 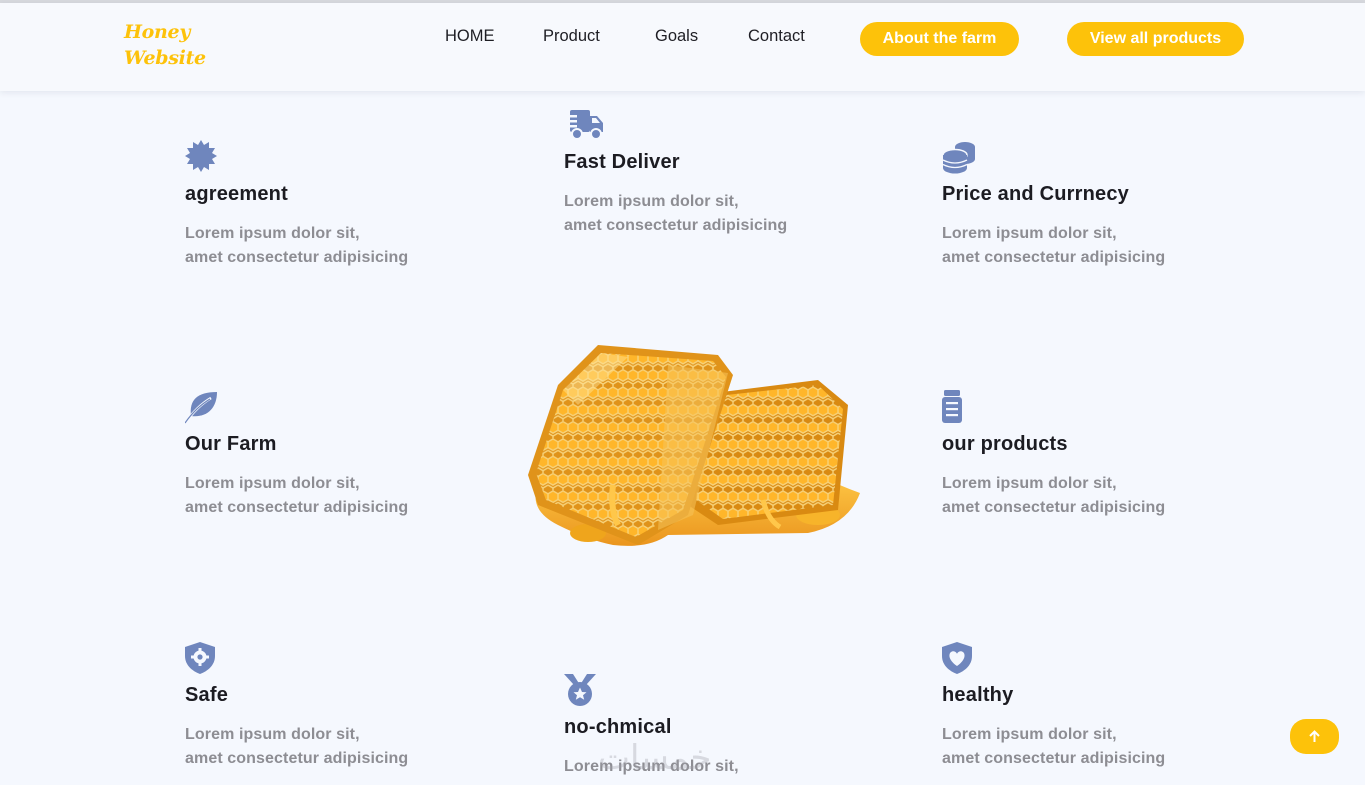 What do you see at coordinates (1036, 194) in the screenshot?
I see `feature-title: Price and Currnecy` at bounding box center [1036, 194].